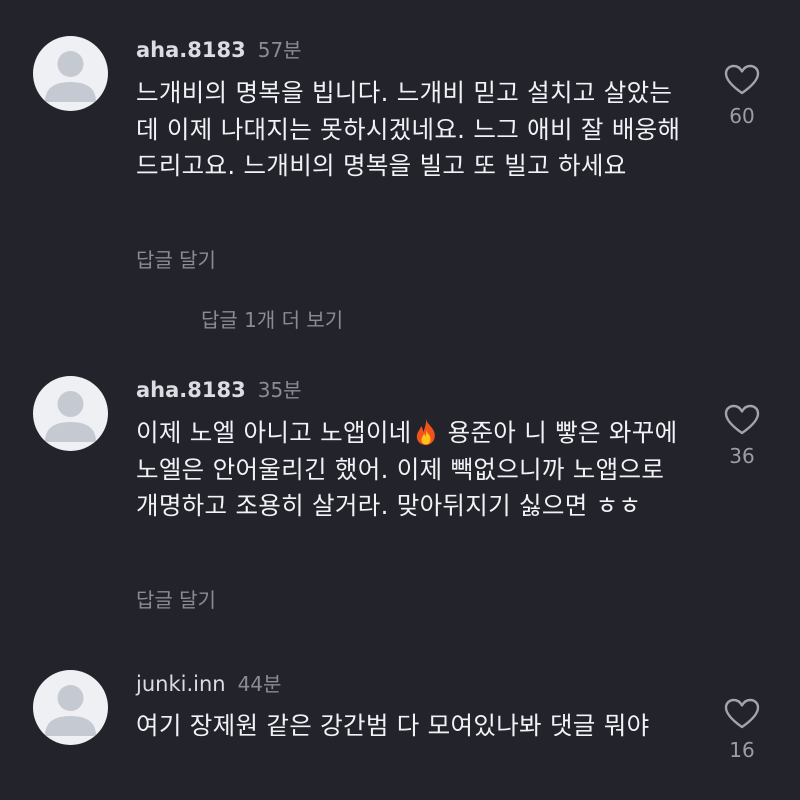 This screenshot has height=800, width=800. I want to click on comment-meta: aha.8183 35분, so click(219, 388).